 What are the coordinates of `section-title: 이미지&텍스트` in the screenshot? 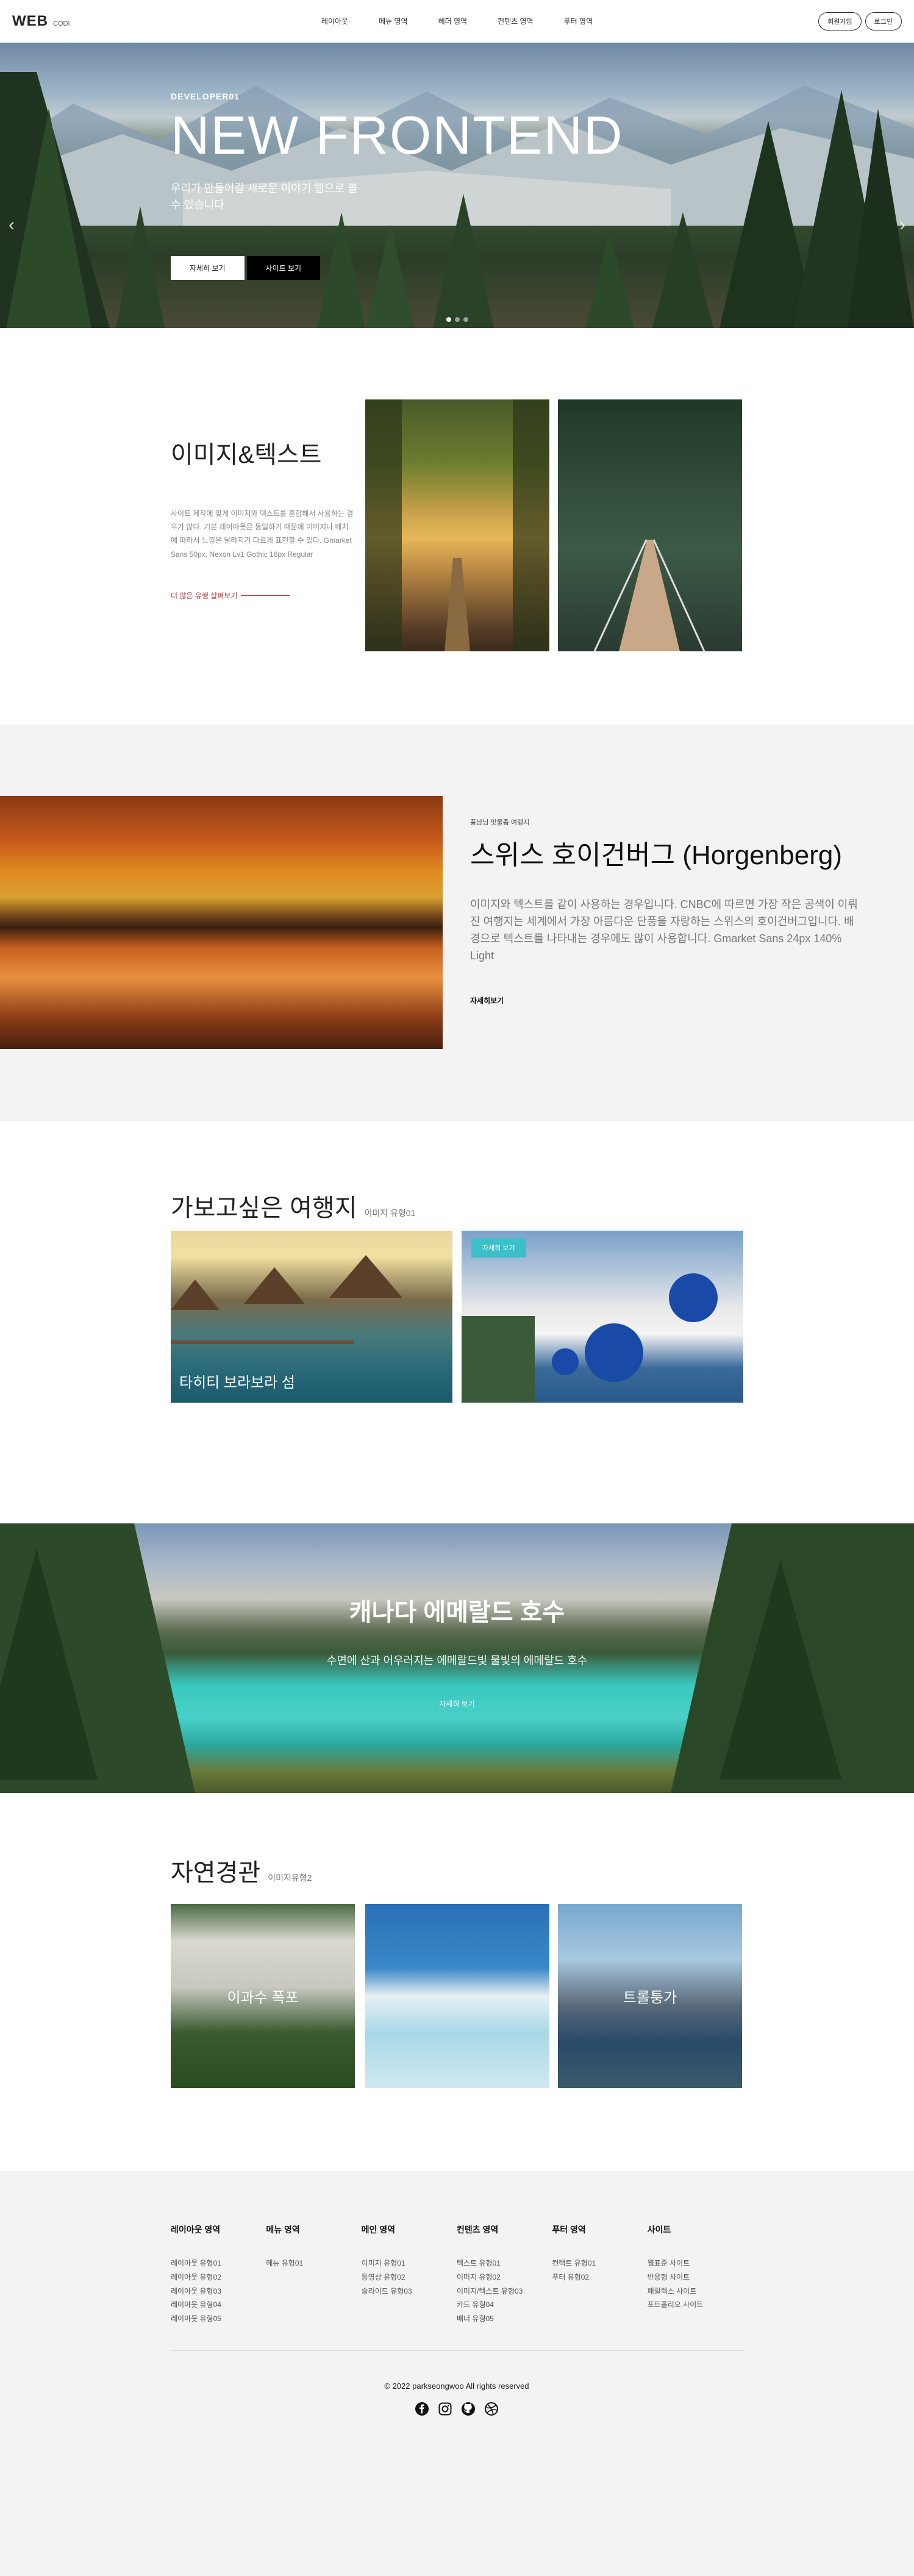 It's located at (246, 455).